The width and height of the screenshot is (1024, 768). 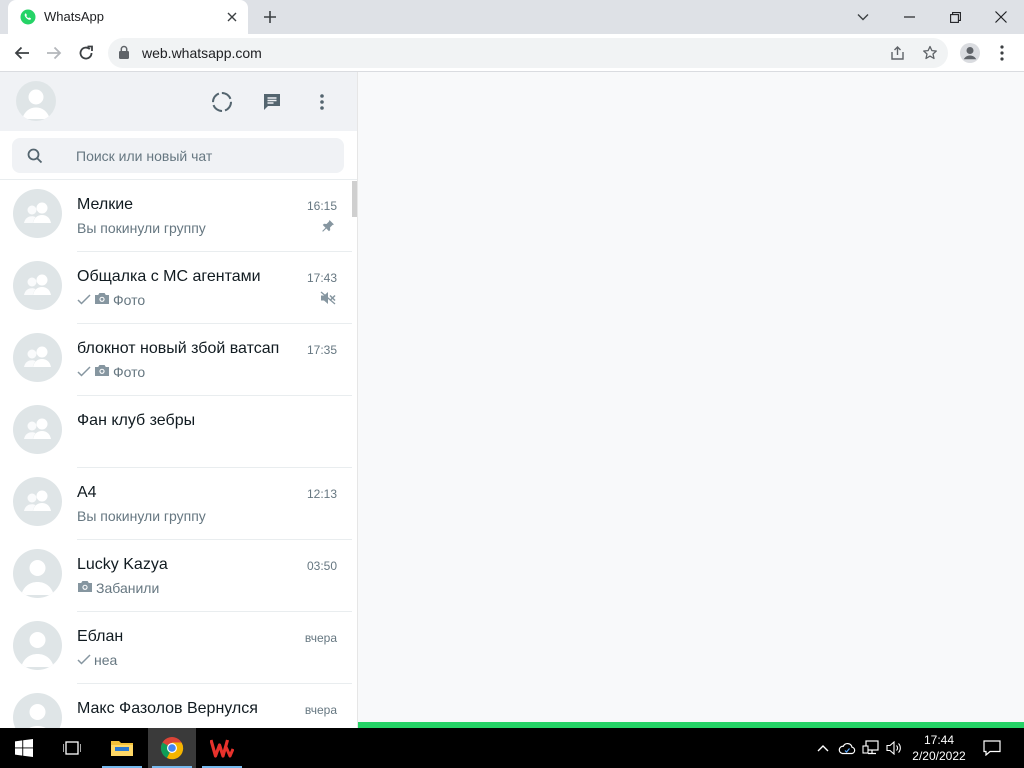 I want to click on chat-preview-text: Забанили, so click(x=128, y=588).